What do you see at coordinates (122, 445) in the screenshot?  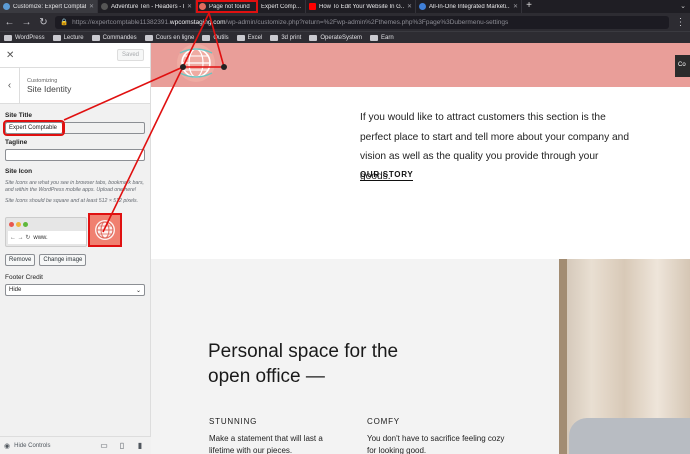 I see `tablet-preview-icon: ▯` at bounding box center [122, 445].